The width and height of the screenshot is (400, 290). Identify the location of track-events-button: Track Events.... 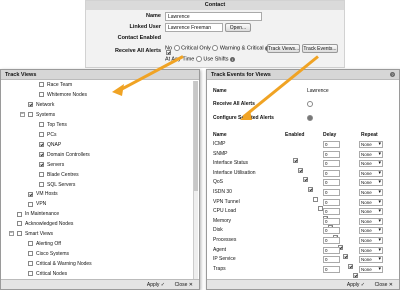
(320, 48).